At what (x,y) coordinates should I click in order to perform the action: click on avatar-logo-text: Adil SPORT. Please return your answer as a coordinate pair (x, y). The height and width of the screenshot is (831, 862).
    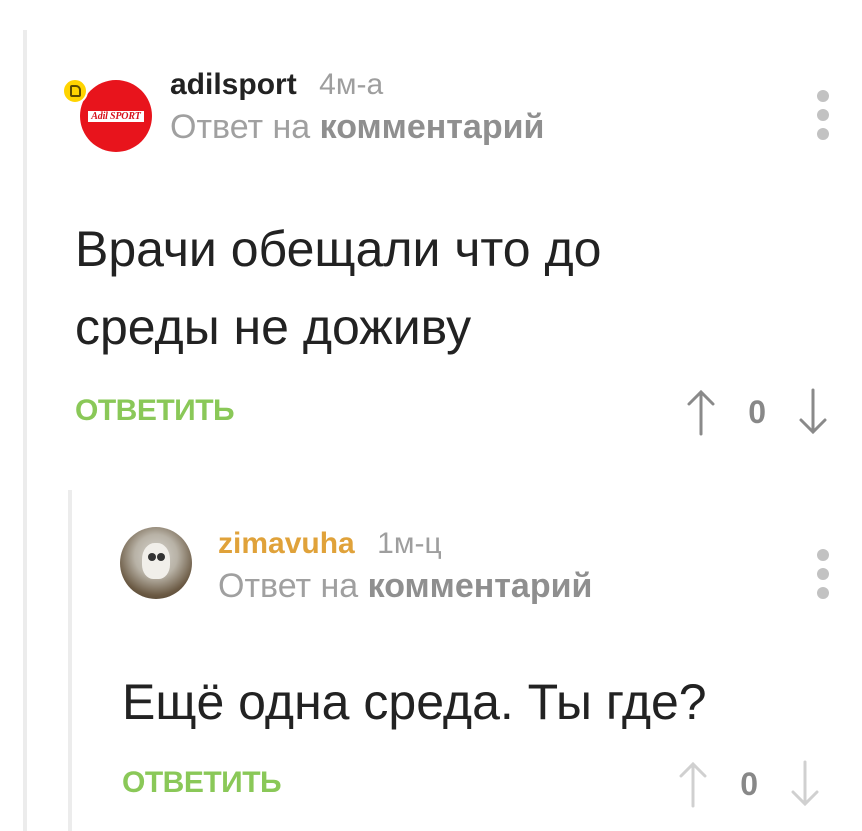
    Looking at the image, I should click on (116, 116).